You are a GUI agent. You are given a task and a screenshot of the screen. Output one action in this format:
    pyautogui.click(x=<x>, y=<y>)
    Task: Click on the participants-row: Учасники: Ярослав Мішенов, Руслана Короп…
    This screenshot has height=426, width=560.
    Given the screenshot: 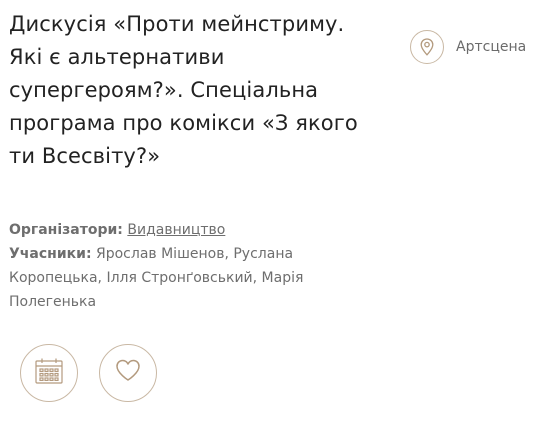 What is the action you would take?
    pyautogui.click(x=169, y=278)
    